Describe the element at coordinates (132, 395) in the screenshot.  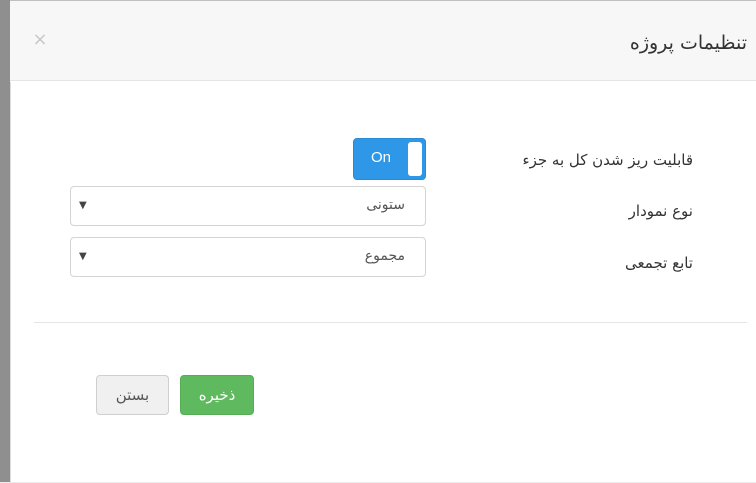
I see `close-button: بستن` at that location.